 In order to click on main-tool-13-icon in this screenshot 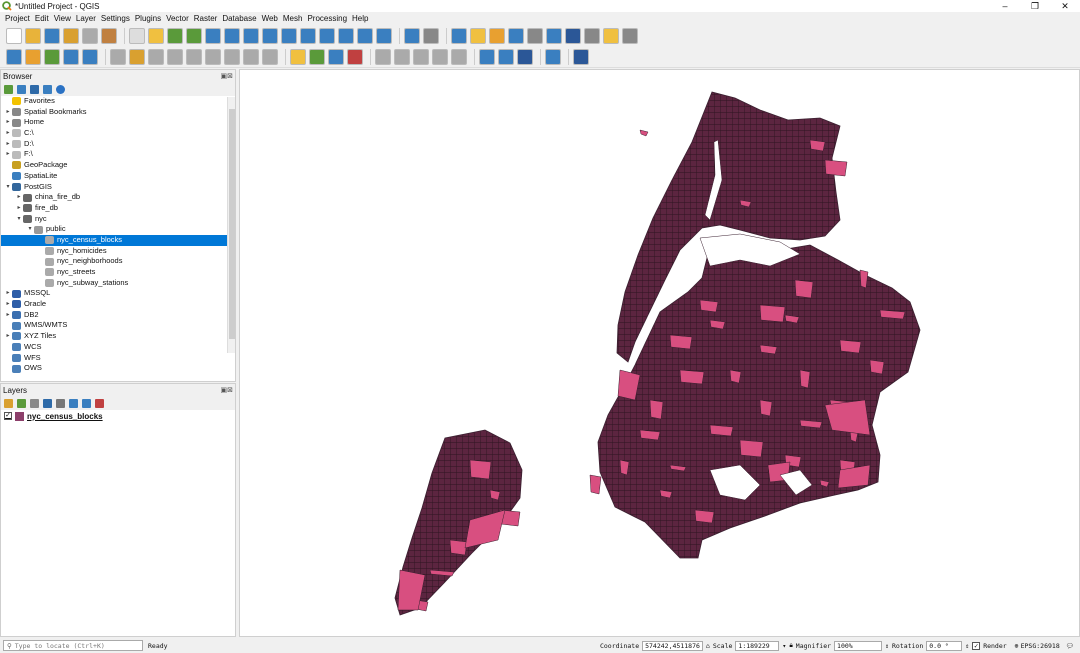, I will do `click(251, 36)`.